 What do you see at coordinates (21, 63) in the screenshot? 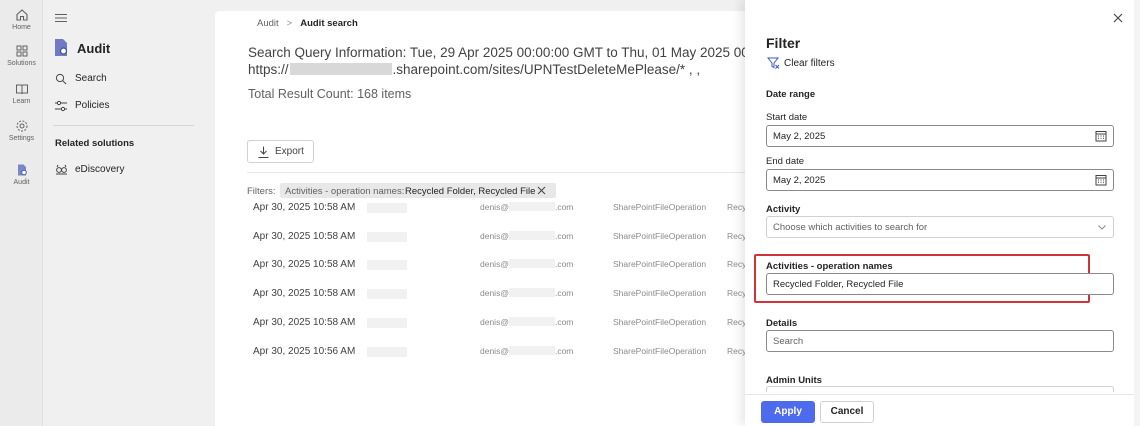
I see `rail-label: Solutions` at bounding box center [21, 63].